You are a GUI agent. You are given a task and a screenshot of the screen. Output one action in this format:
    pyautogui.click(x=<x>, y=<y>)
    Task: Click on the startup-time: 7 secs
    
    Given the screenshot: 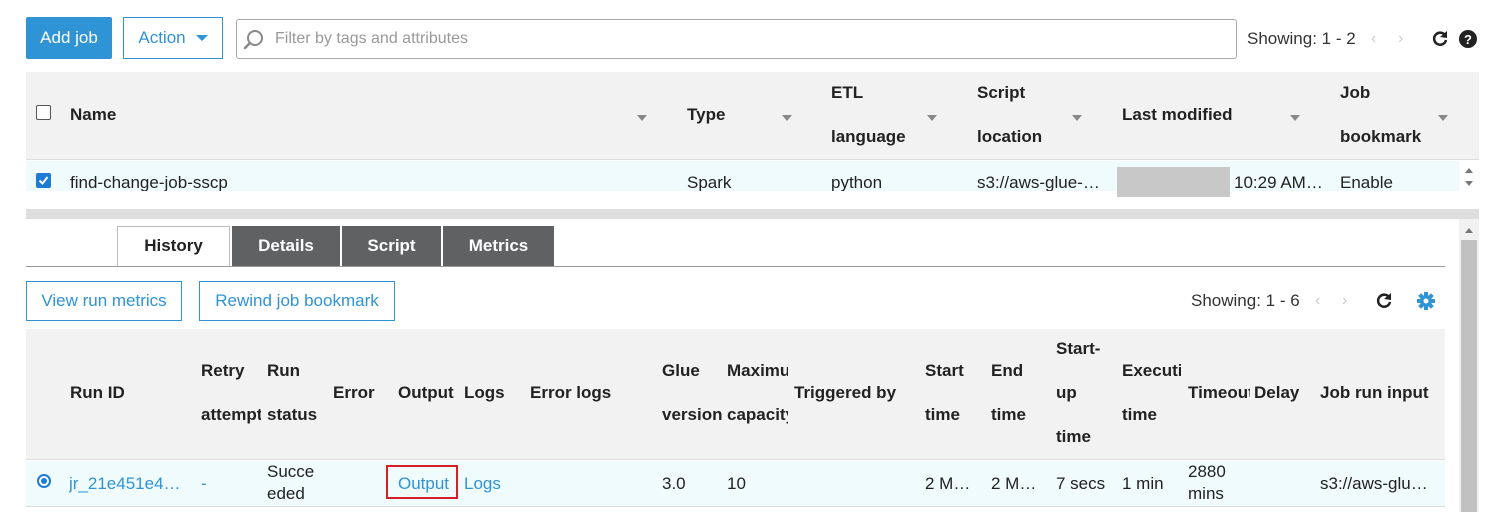 What is the action you would take?
    pyautogui.click(x=1081, y=483)
    